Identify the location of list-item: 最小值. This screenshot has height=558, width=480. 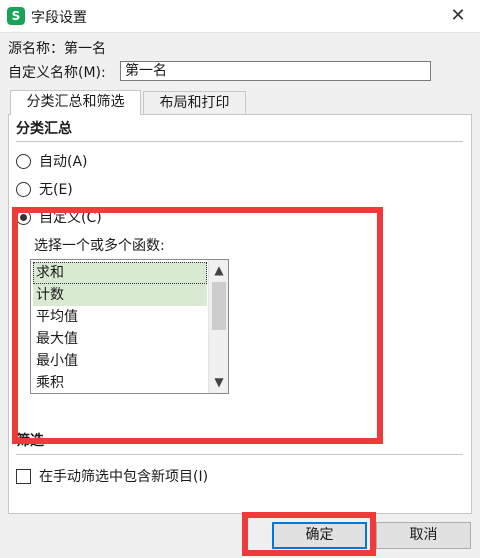
(120, 361).